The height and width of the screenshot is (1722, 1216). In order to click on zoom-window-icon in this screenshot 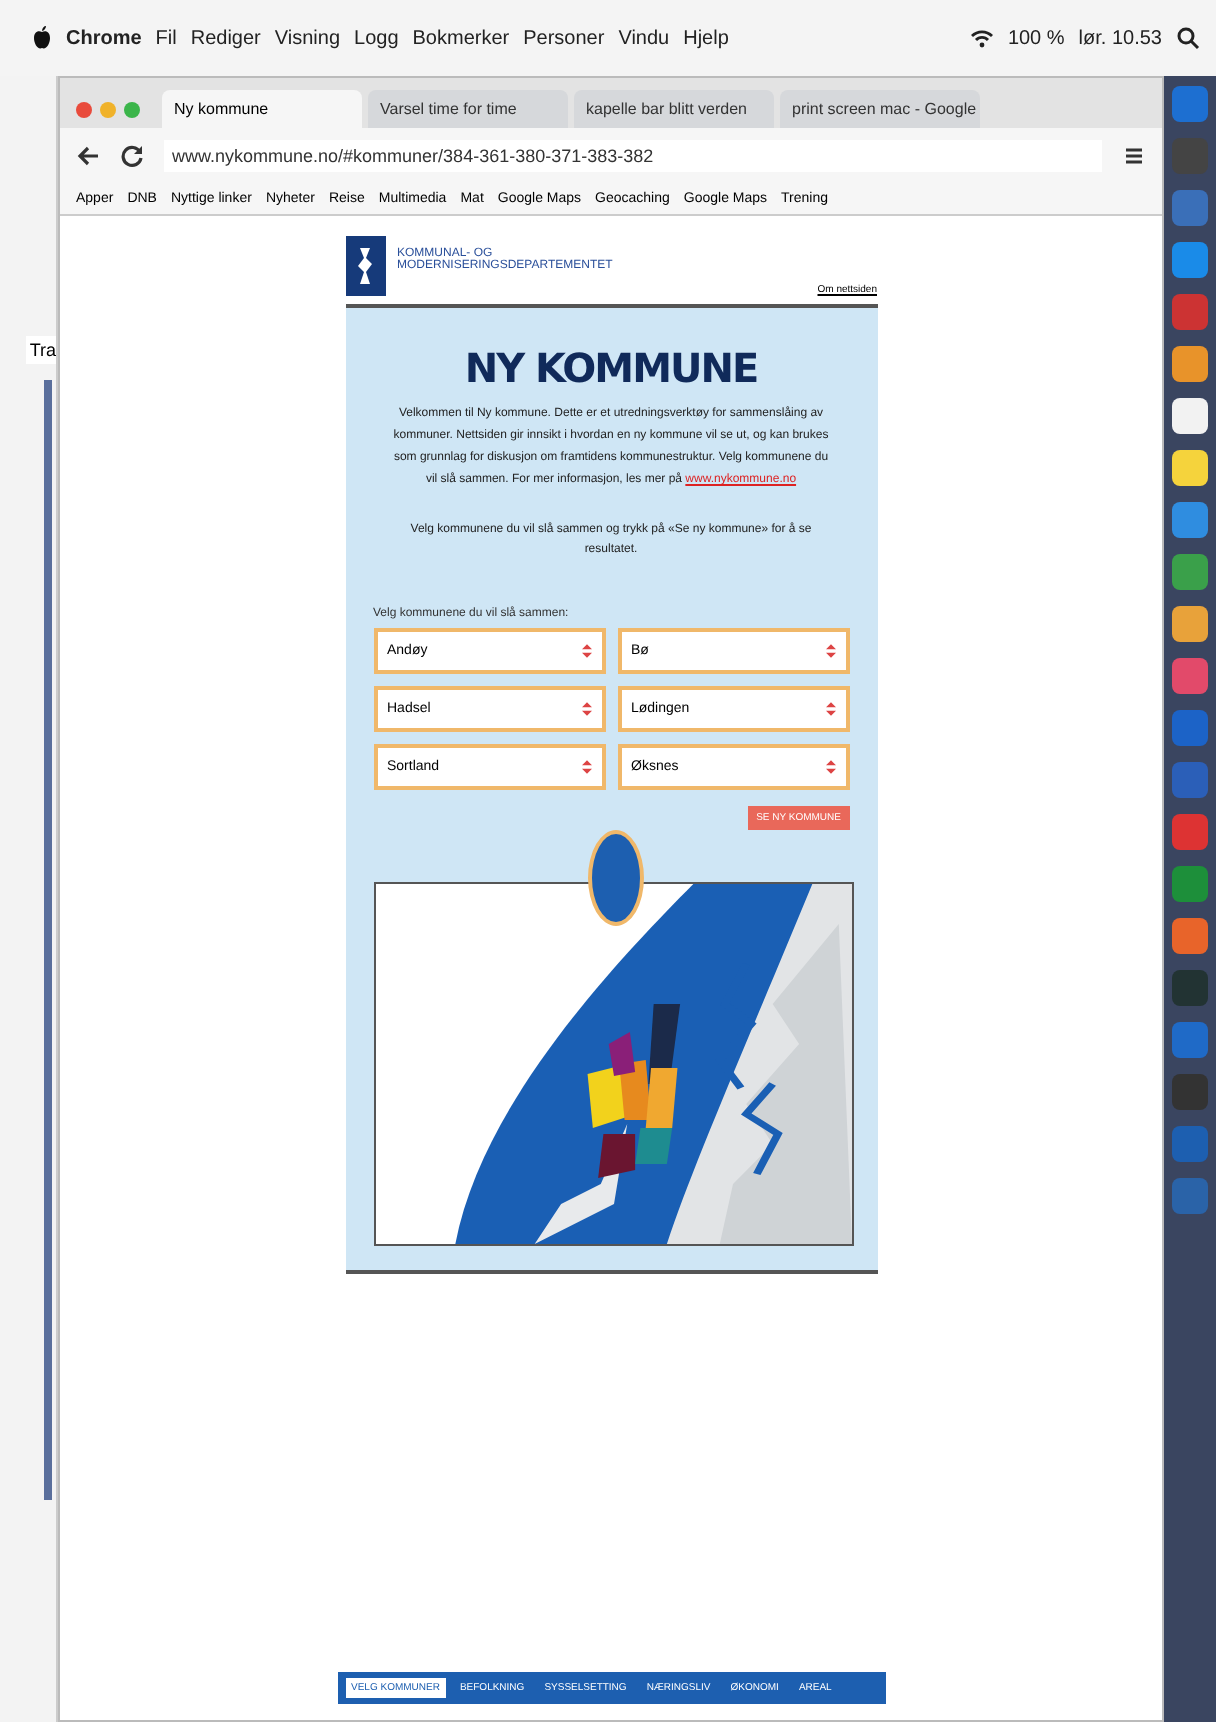, I will do `click(132, 109)`.